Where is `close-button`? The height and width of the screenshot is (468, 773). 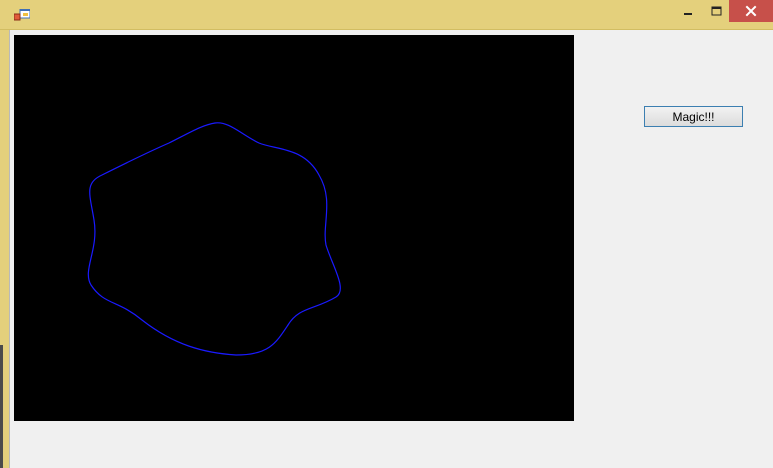
close-button is located at coordinates (751, 11).